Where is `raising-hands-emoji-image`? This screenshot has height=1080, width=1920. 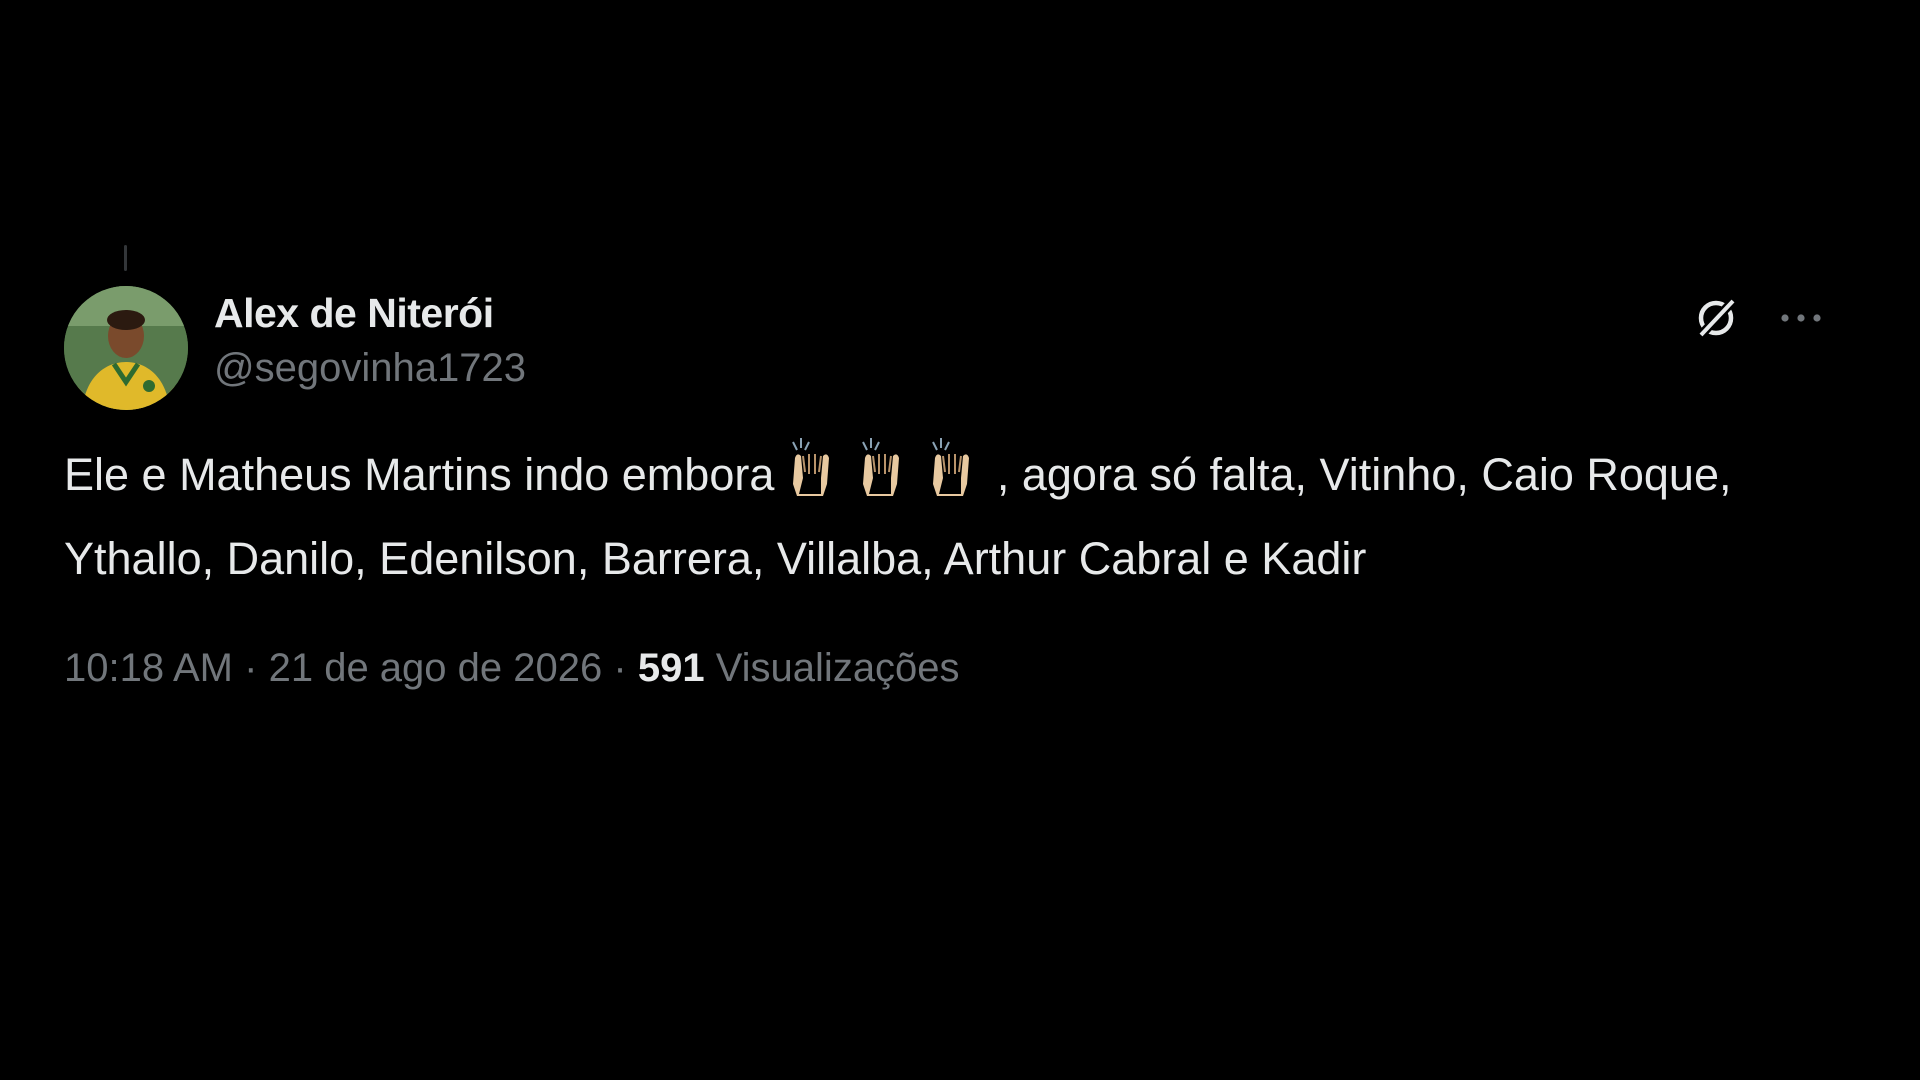 raising-hands-emoji-image is located at coordinates (880, 467).